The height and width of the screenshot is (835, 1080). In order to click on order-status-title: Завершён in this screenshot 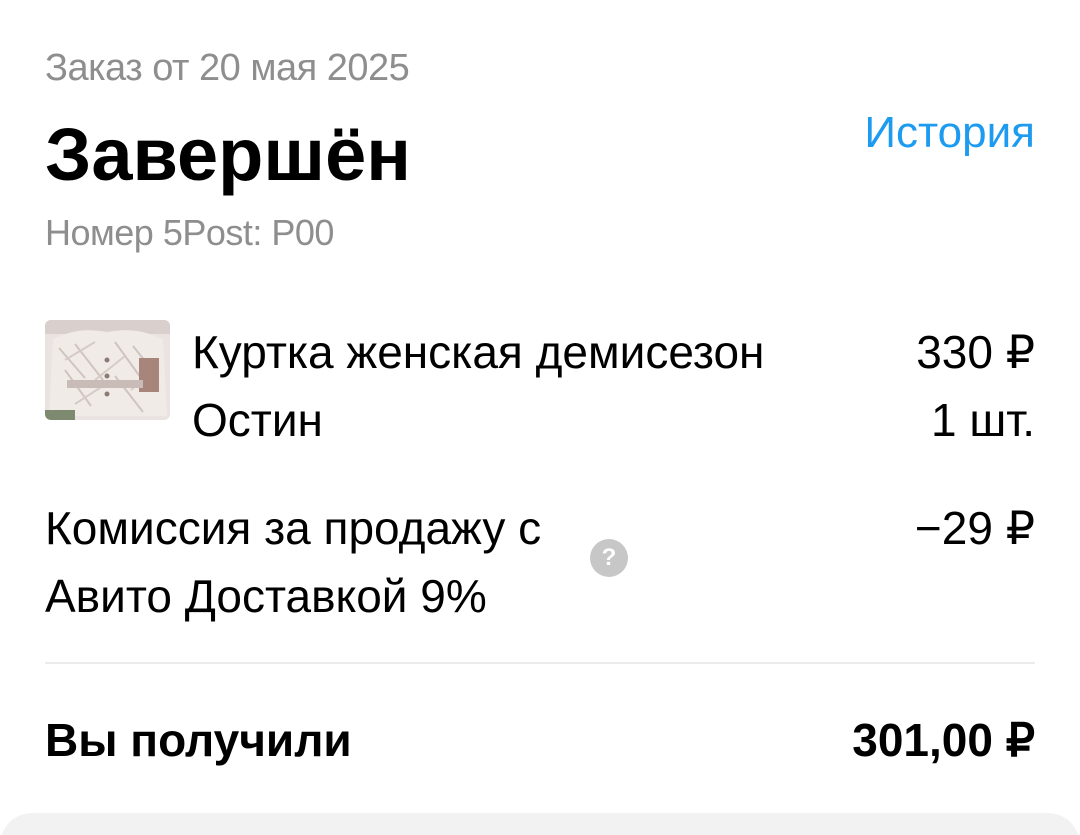, I will do `click(228, 154)`.